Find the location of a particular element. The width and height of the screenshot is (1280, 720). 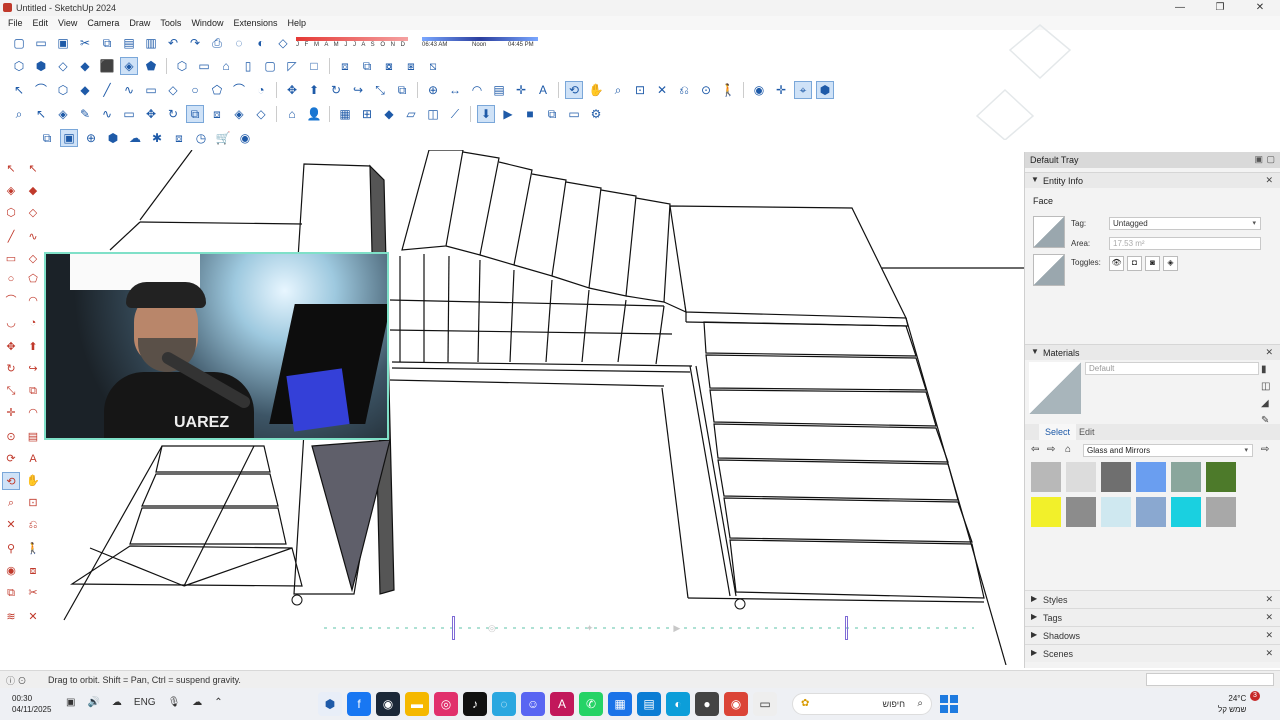

styles-panel-header: ▶ Styles ✕ is located at coordinates (1152, 599).